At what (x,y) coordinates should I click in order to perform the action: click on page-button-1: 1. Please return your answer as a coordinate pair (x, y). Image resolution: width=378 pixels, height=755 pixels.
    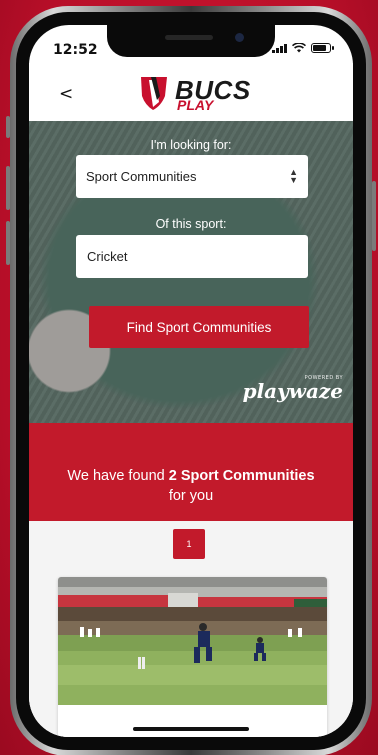
    Looking at the image, I should click on (189, 544).